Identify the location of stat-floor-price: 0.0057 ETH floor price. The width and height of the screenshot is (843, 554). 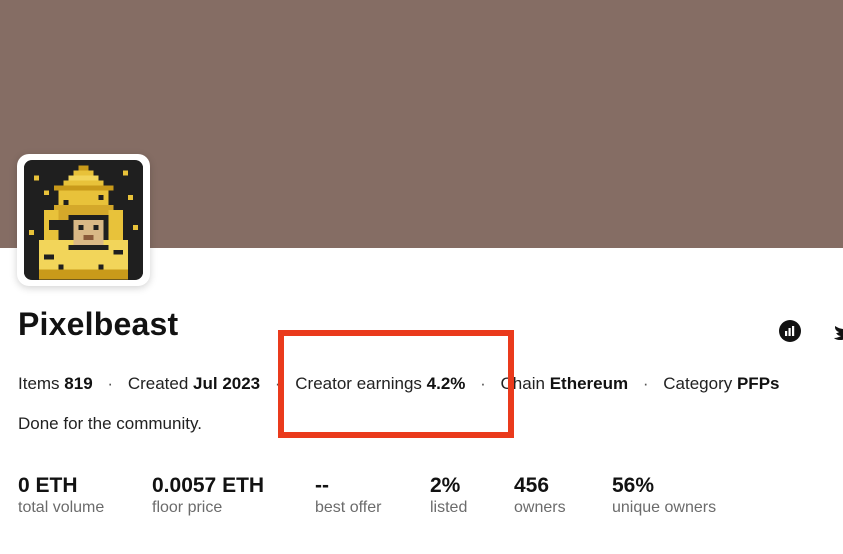
(208, 496).